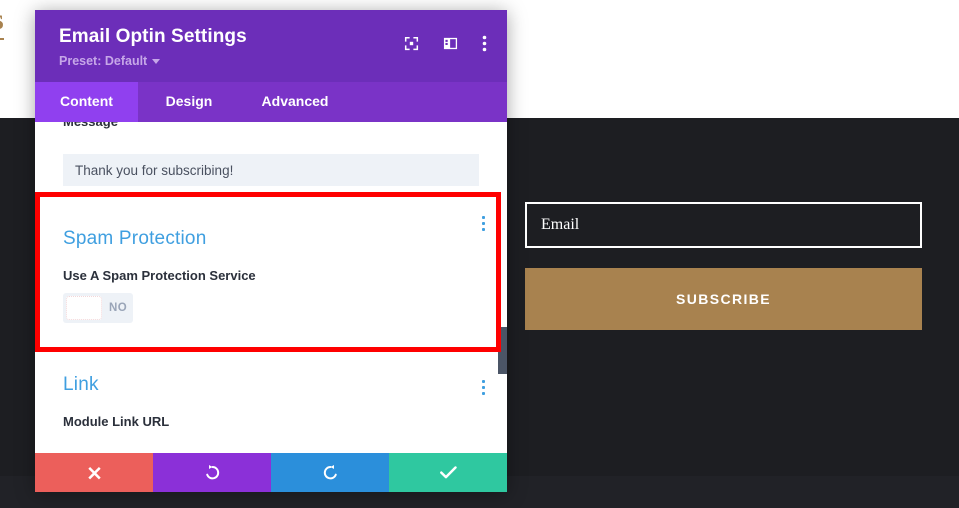  Describe the element at coordinates (483, 223) in the screenshot. I see `section-kebab-icon-spam-protection` at that location.